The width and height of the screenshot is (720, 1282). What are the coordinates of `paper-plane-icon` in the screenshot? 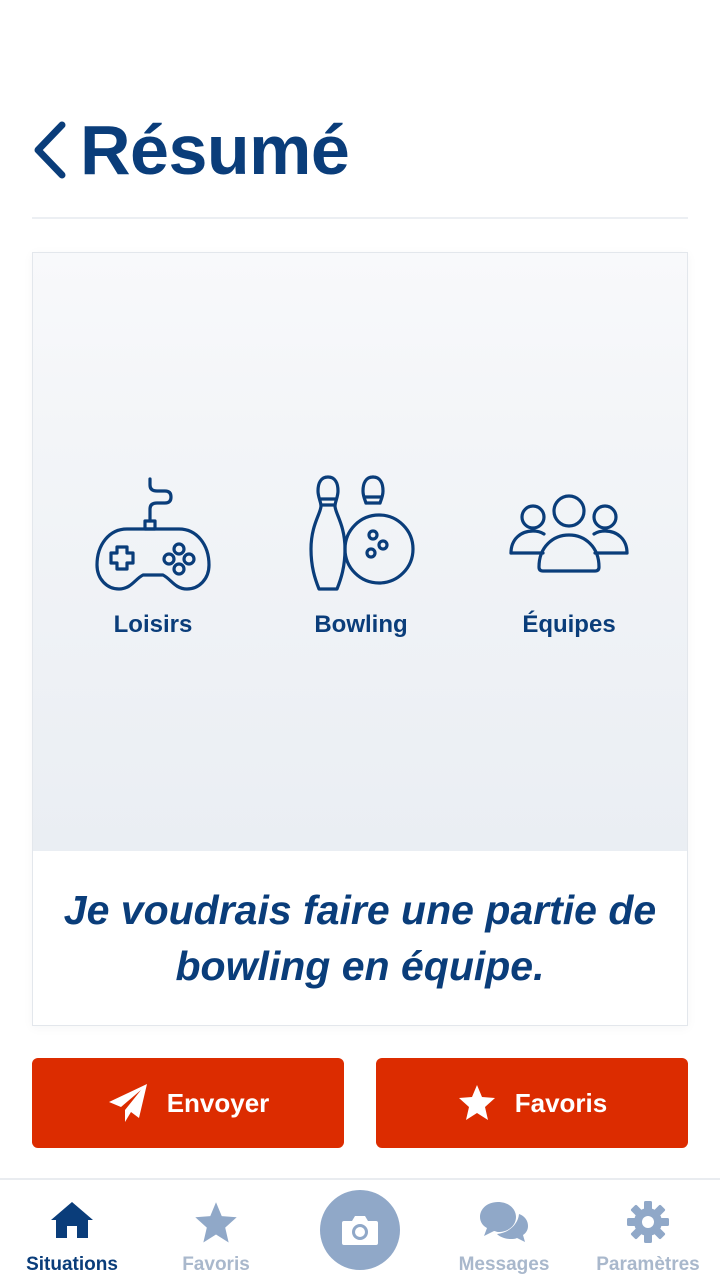 It's located at (127, 1103).